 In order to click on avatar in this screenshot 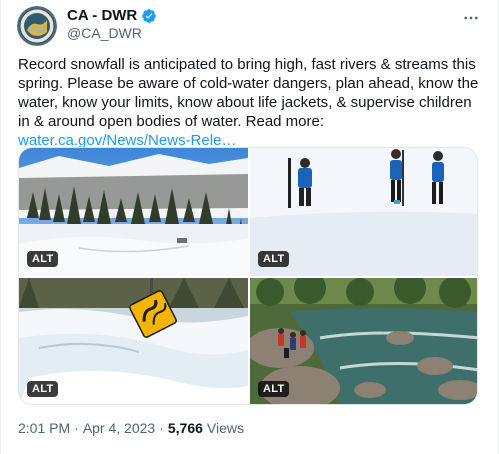, I will do `click(37, 26)`.